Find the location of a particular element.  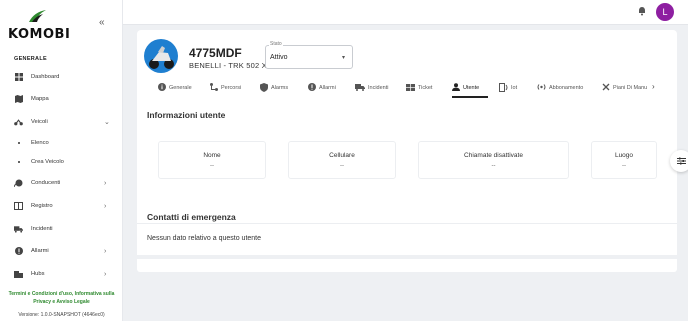

chevron-down-icon: ⌄ is located at coordinates (107, 122).